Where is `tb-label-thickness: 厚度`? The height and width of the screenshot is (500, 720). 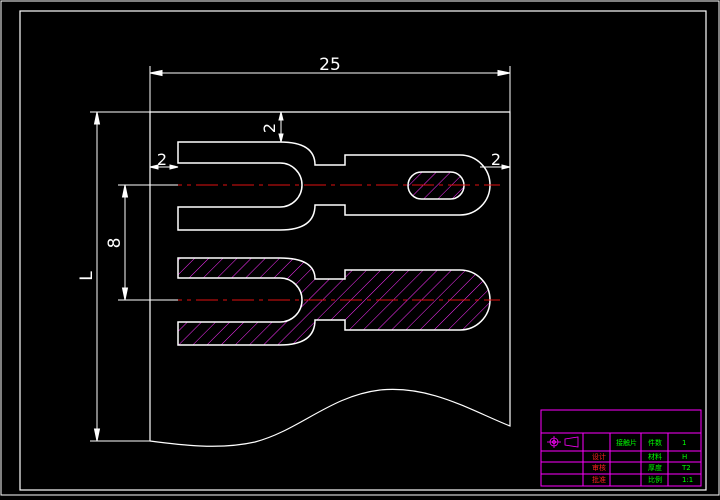
tb-label-thickness: 厚度 is located at coordinates (655, 467).